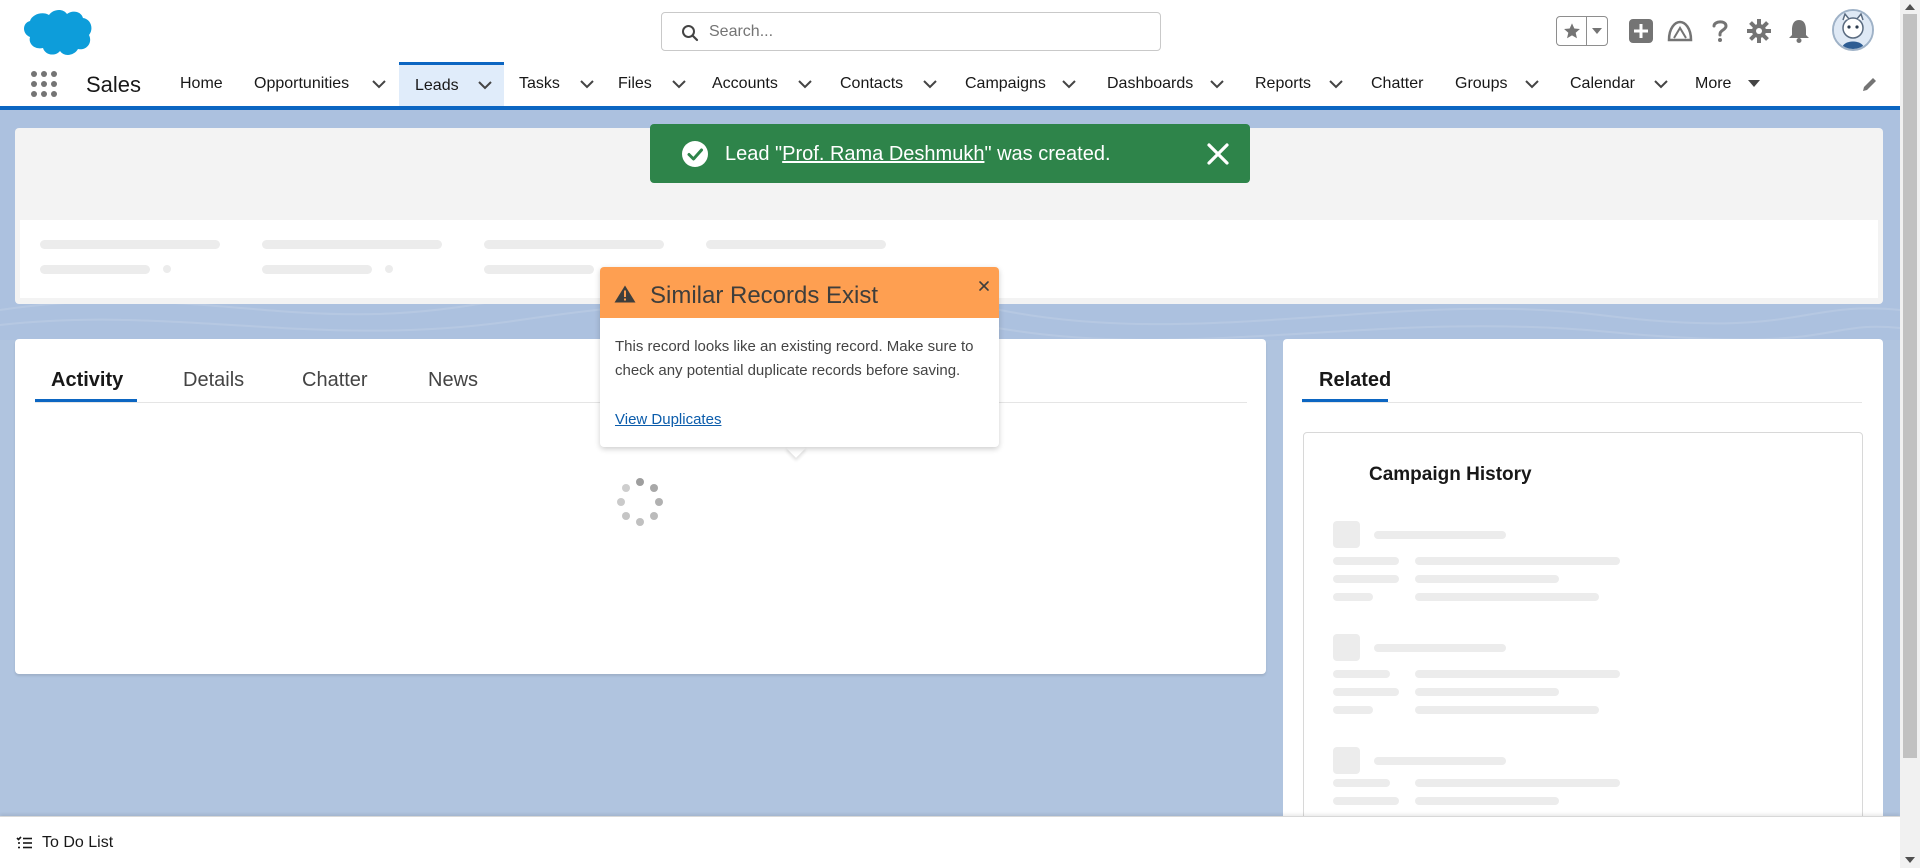 The width and height of the screenshot is (1920, 868). I want to click on global-header, so click(950, 31).